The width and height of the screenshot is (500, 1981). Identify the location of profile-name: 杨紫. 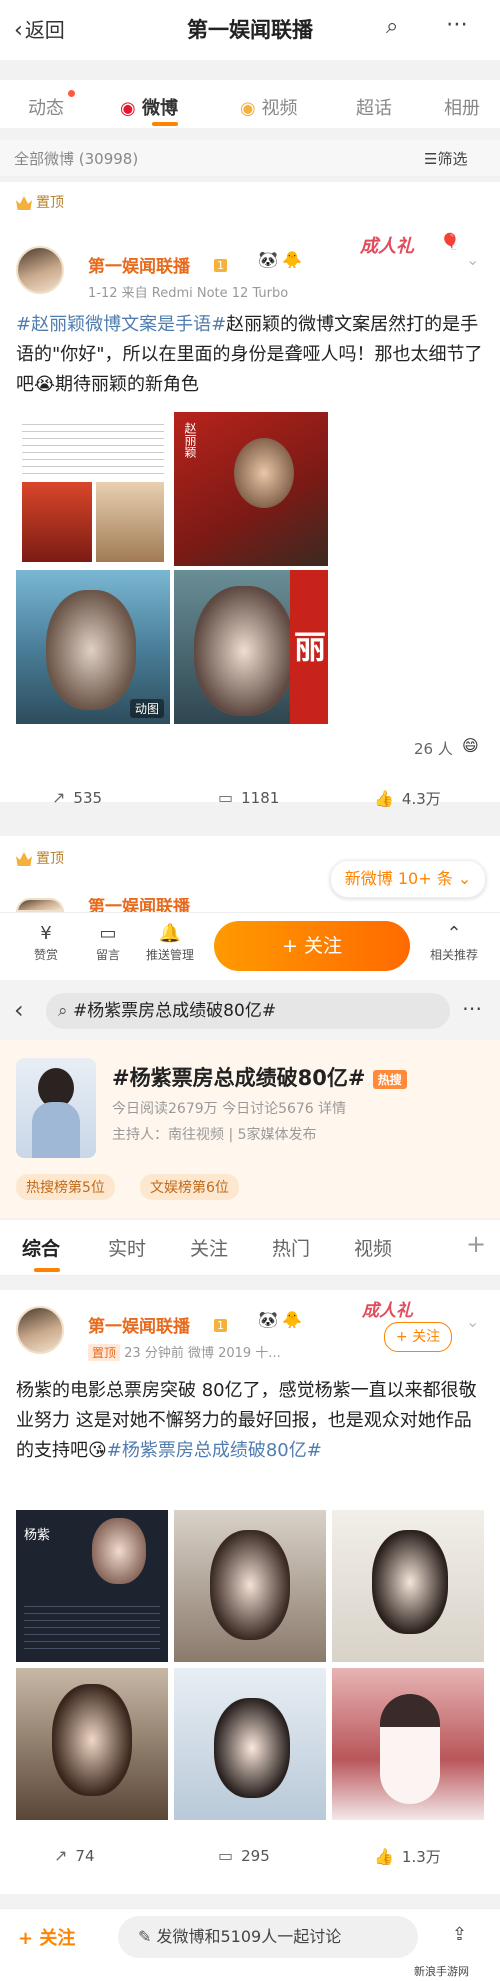
(37, 1535).